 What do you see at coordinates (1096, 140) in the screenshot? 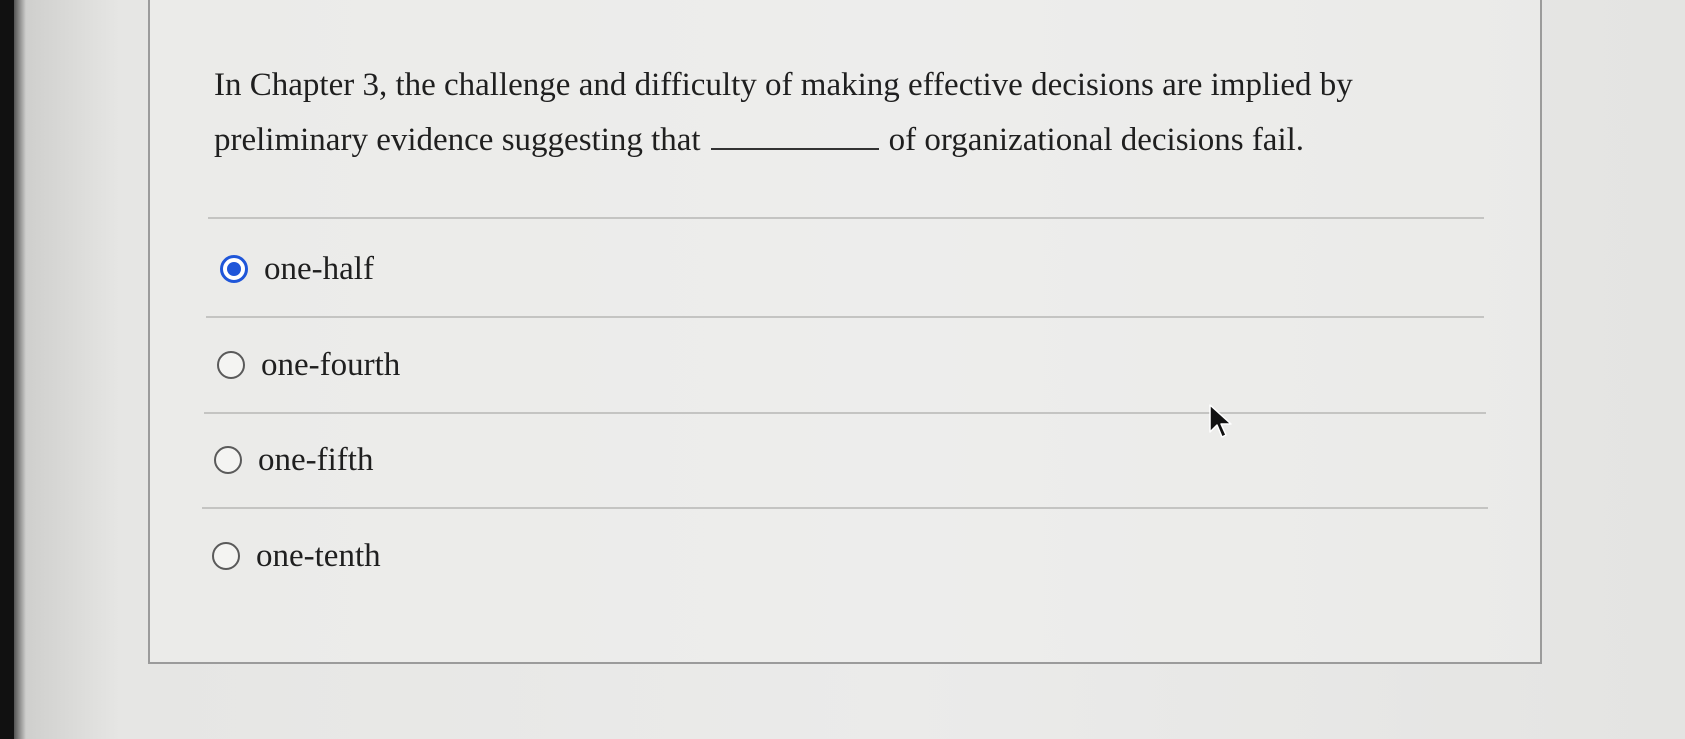
I see `question-text-after-blank: of organizational decisions fail.` at bounding box center [1096, 140].